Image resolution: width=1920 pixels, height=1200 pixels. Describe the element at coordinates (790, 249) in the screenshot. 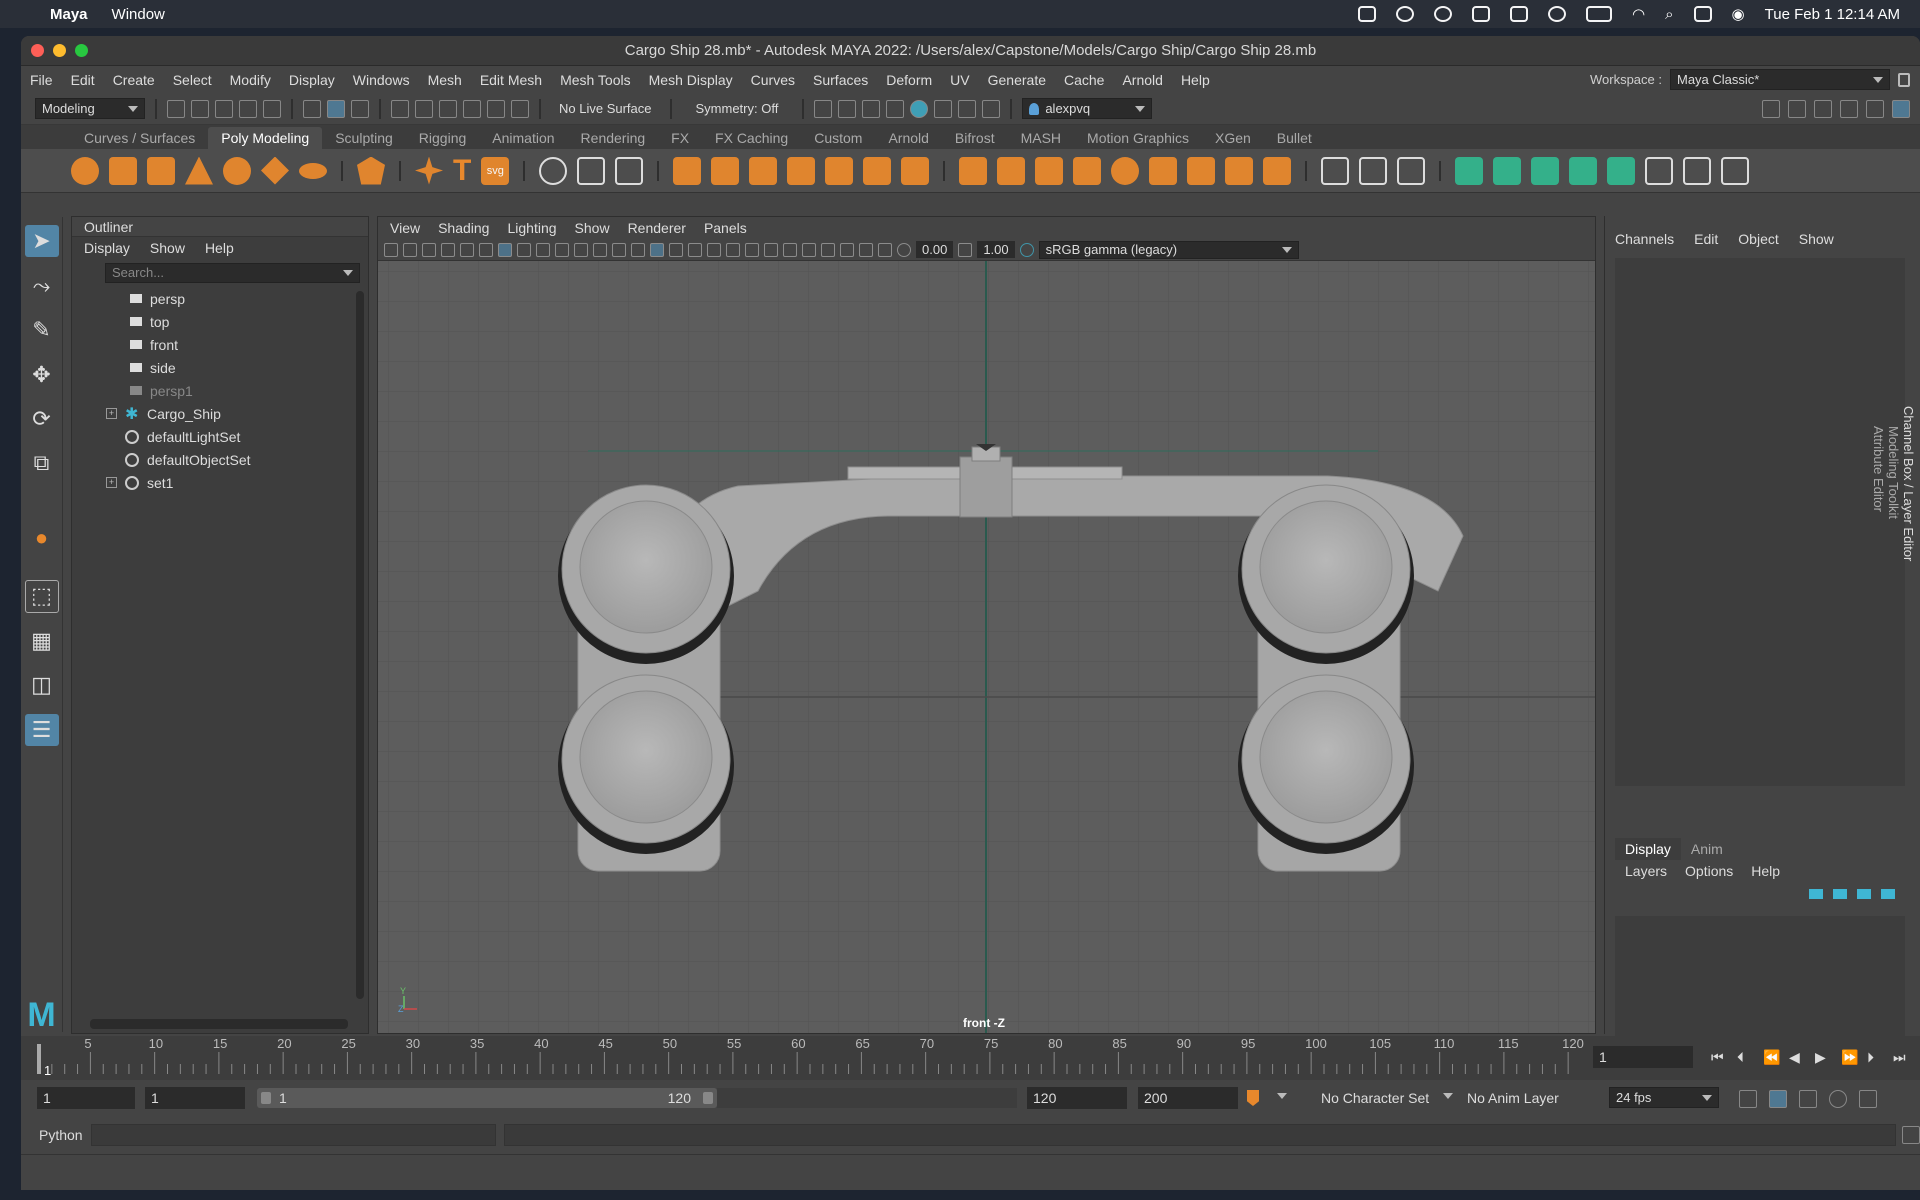

I see `anti-aliasing-icon` at that location.